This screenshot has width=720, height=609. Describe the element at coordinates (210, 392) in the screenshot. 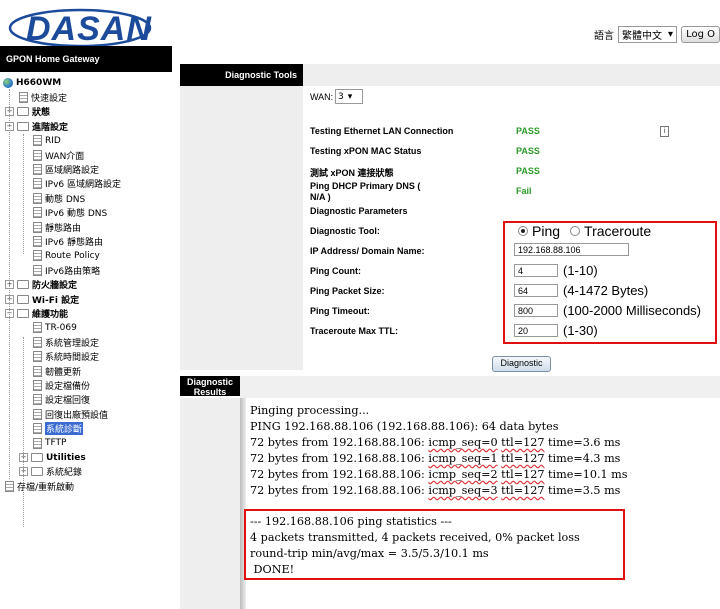

I see `diag-results-title-line2: Results` at that location.